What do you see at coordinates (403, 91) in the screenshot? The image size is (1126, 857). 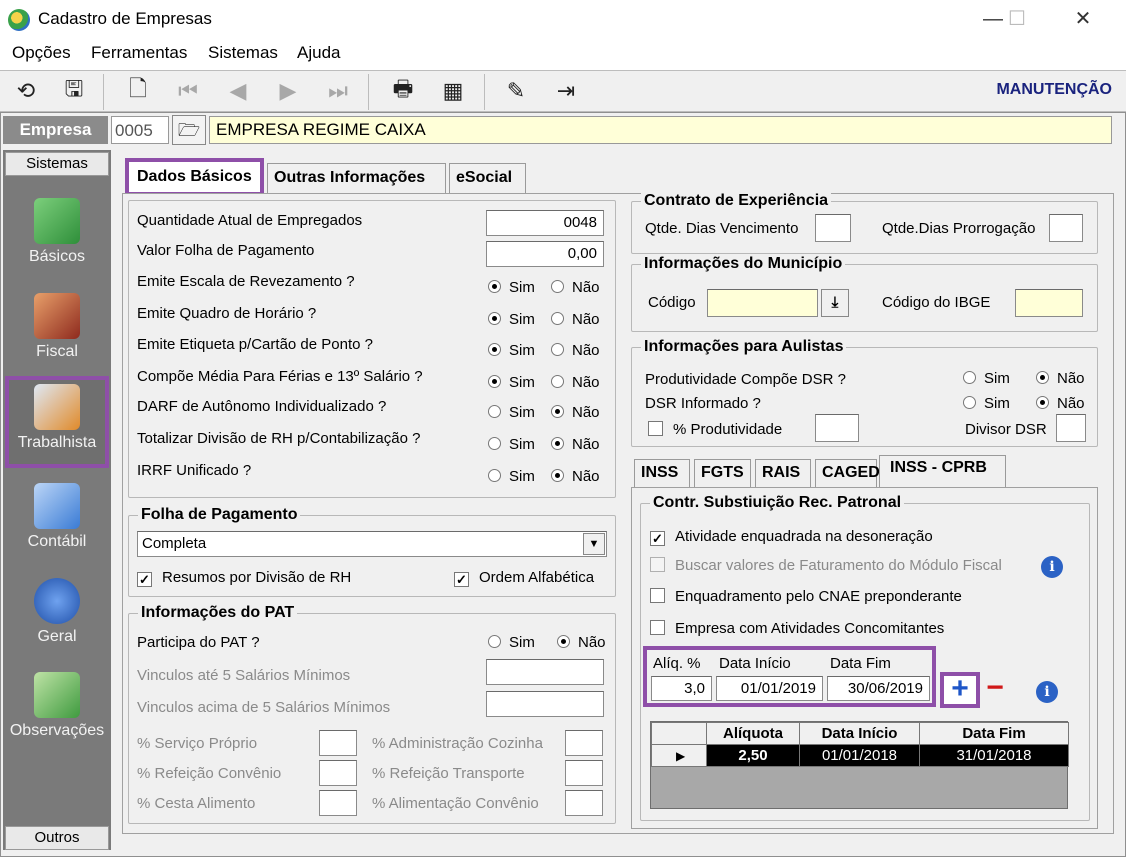 I see `print-icon: 🖶` at bounding box center [403, 91].